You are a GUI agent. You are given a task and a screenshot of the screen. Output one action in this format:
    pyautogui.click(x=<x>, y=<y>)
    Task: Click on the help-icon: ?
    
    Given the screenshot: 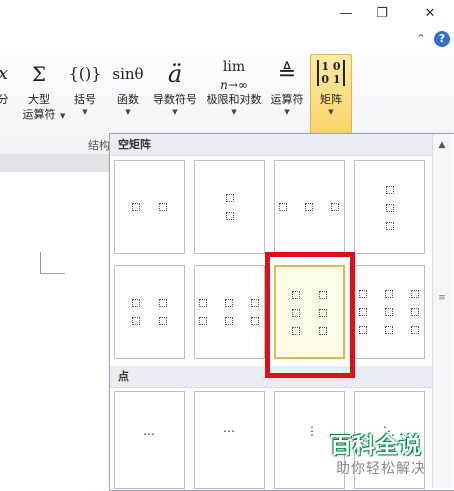 What is the action you would take?
    pyautogui.click(x=442, y=39)
    